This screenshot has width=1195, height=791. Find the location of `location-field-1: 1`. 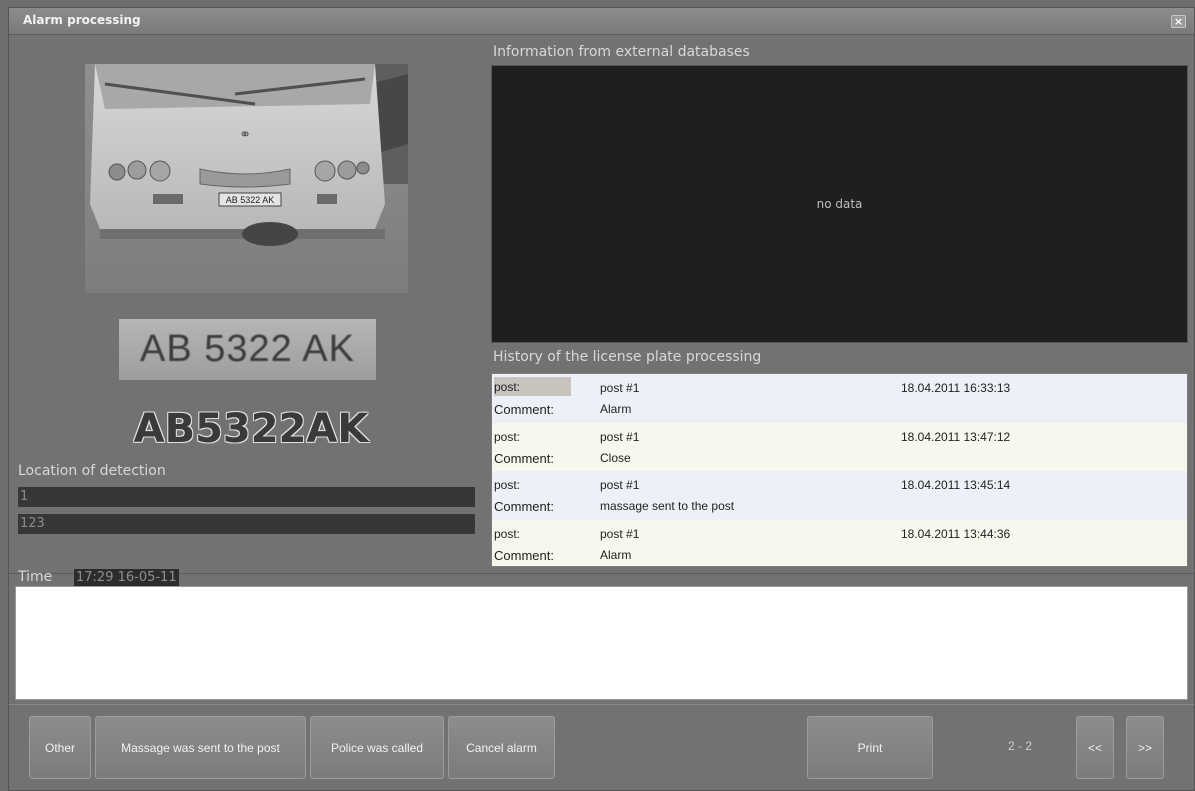

location-field-1: 1 is located at coordinates (246, 497).